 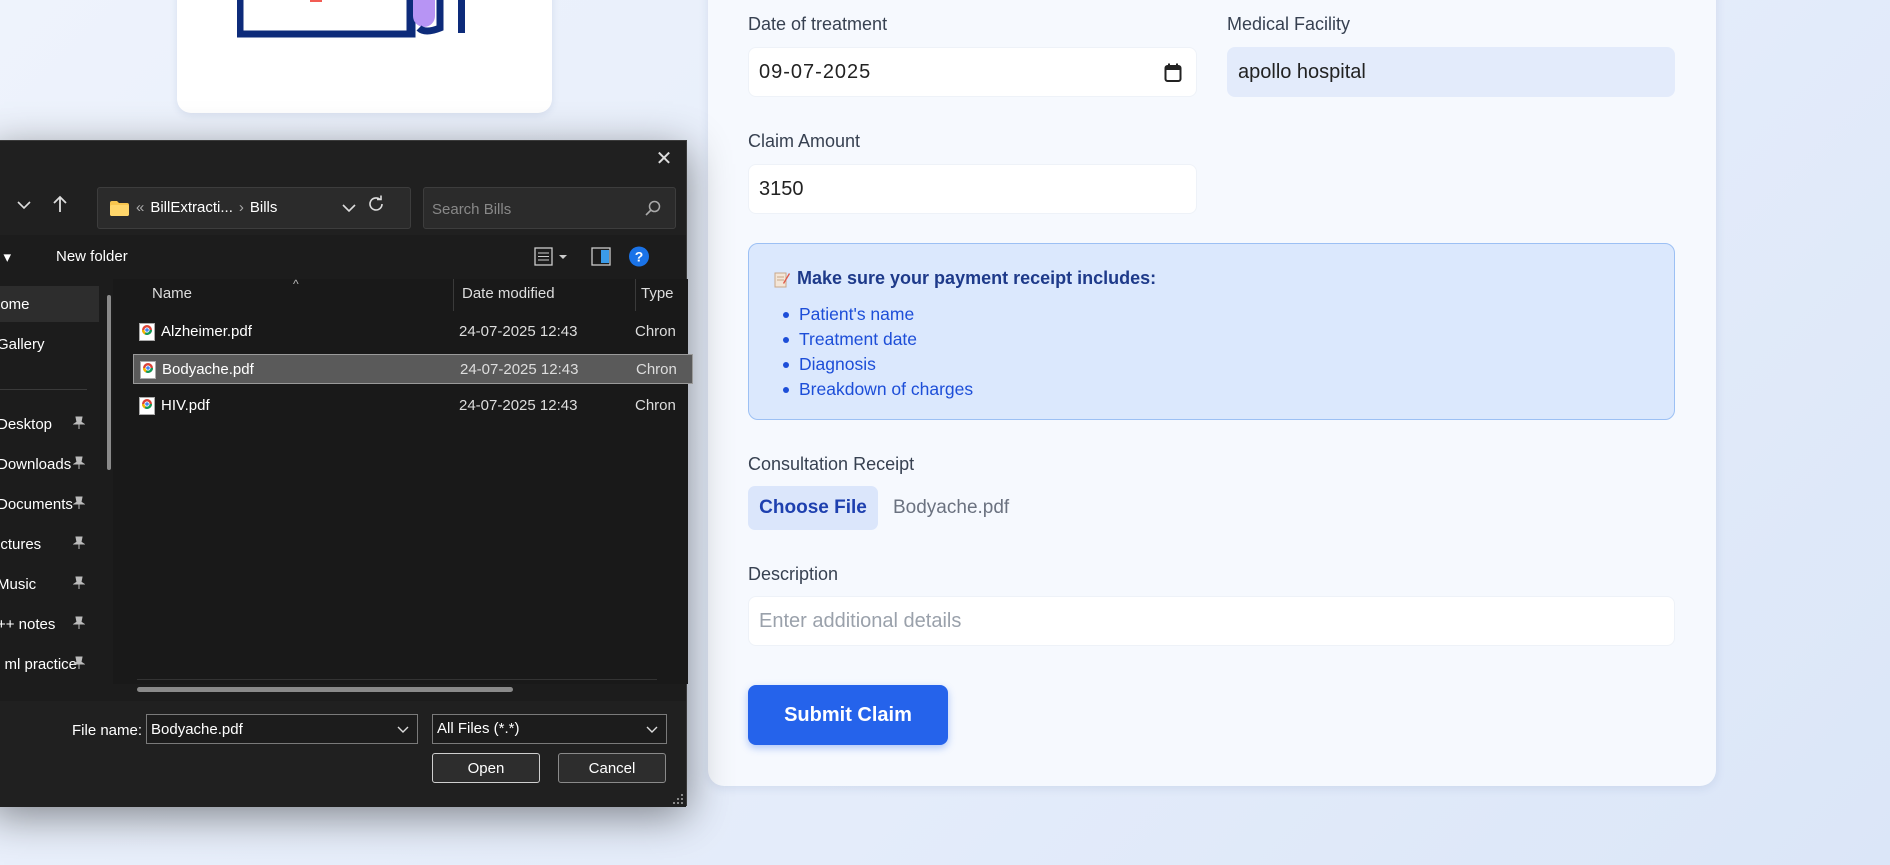 What do you see at coordinates (1451, 72) in the screenshot?
I see `facility-input: apollo hospital` at bounding box center [1451, 72].